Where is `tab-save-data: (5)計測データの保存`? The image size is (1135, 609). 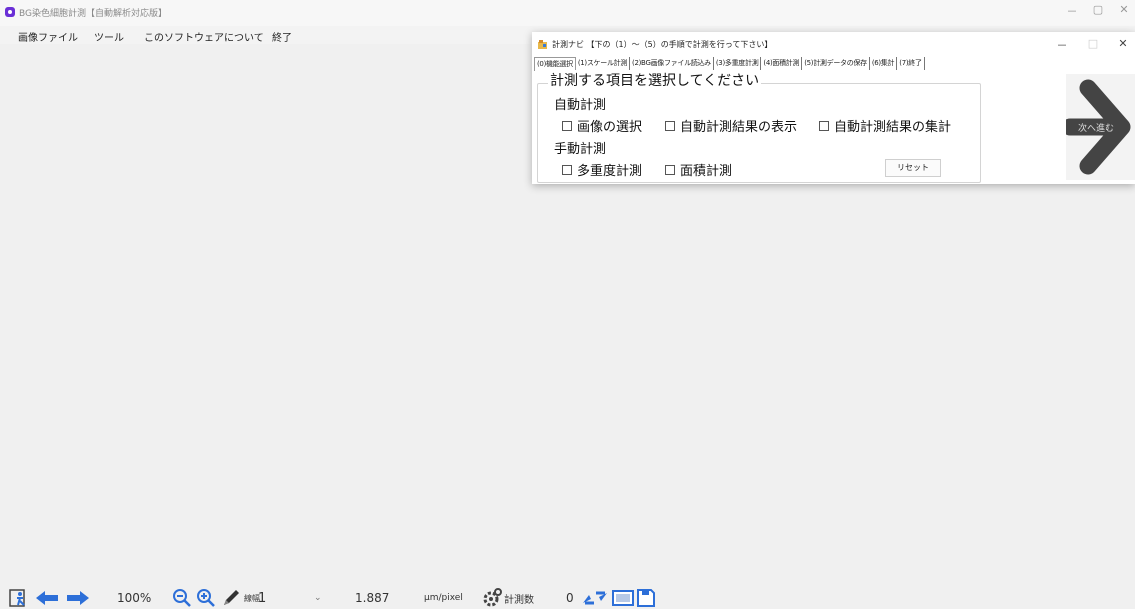
tab-save-data: (5)計測データの保存 is located at coordinates (836, 63).